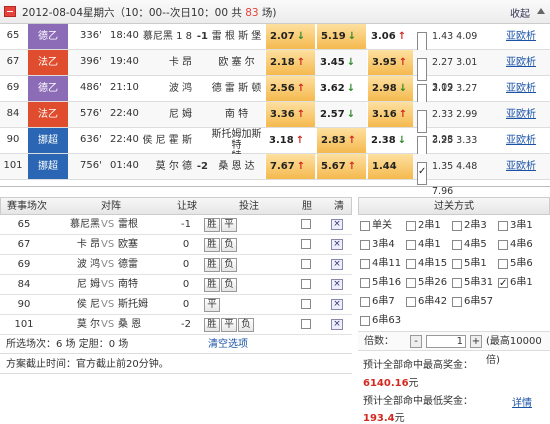 The width and height of the screenshot is (550, 424). What do you see at coordinates (290, 88) in the screenshot?
I see `odds-1-cell: 2.56 ↑` at bounding box center [290, 88].